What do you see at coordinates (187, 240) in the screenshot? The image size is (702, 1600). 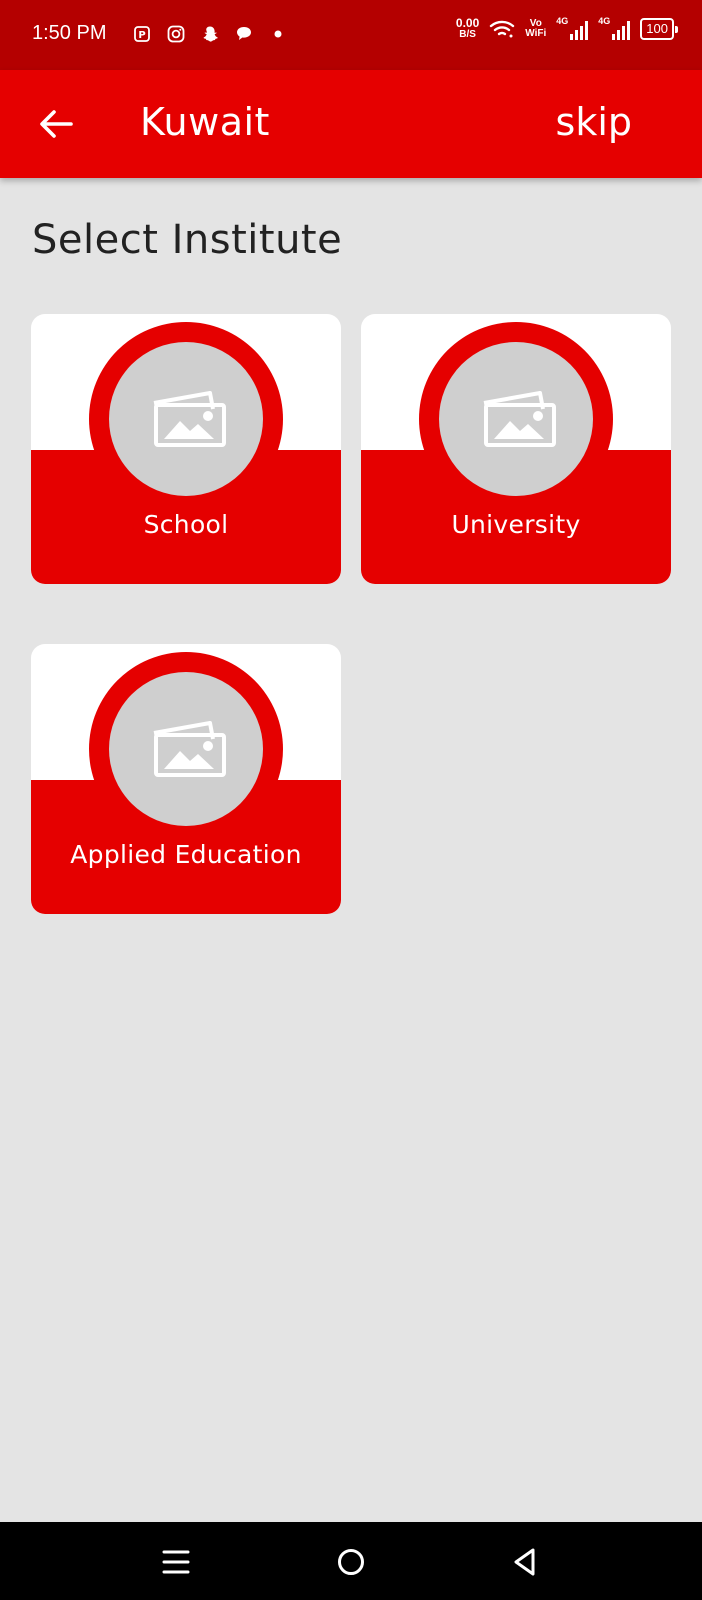 I see `section-title: Select Institute` at bounding box center [187, 240].